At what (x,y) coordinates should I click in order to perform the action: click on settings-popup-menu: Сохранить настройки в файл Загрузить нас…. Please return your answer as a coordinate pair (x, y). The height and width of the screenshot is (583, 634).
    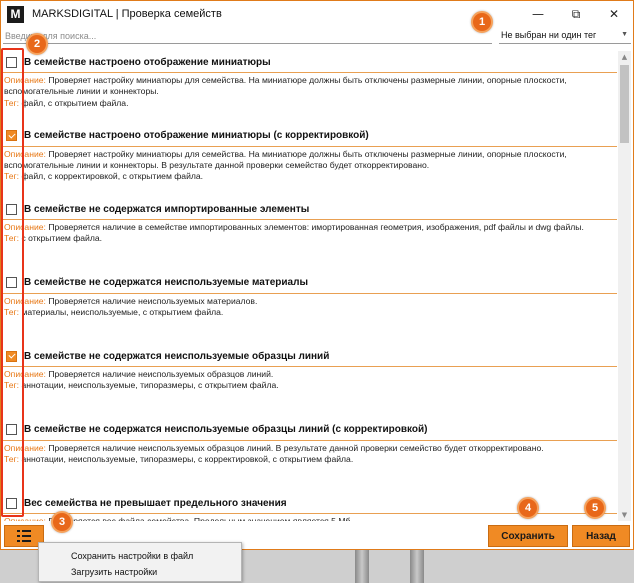
    Looking at the image, I should click on (140, 562).